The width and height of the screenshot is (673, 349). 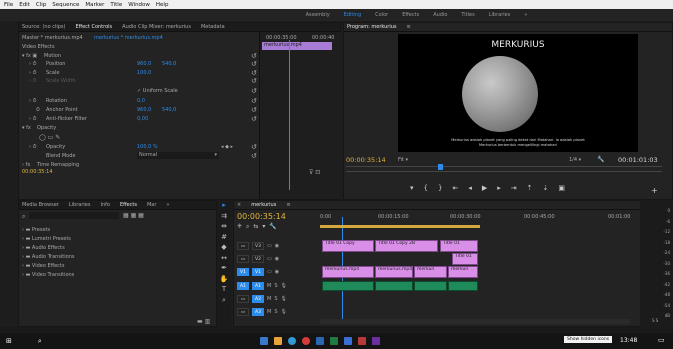 What do you see at coordinates (314, 172) in the screenshot?
I see `filter-icon: ⊽ ⊡` at bounding box center [314, 172].